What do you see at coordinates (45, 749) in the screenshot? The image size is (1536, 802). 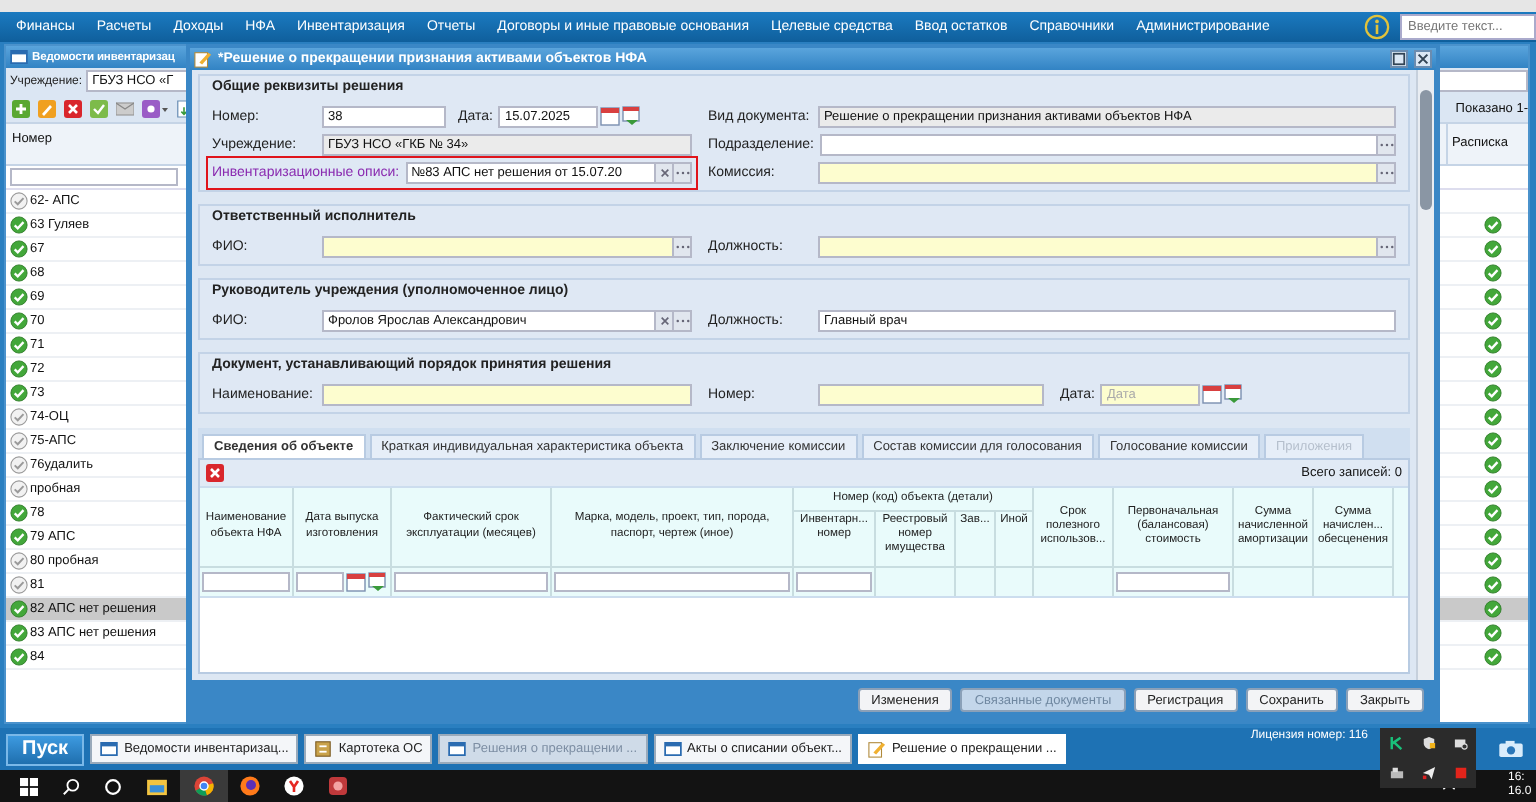 I see `start-button: Пуск` at bounding box center [45, 749].